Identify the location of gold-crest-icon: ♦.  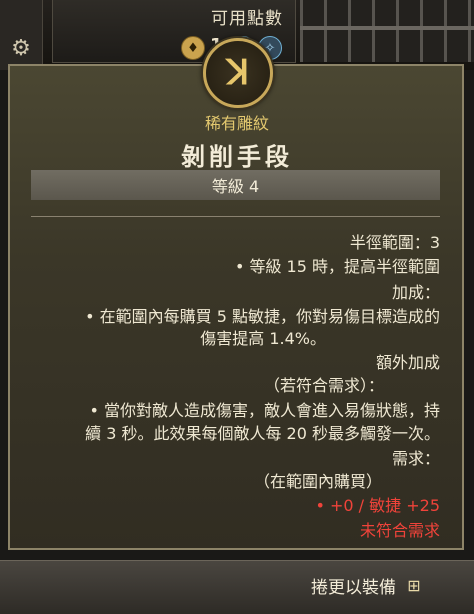
(193, 48).